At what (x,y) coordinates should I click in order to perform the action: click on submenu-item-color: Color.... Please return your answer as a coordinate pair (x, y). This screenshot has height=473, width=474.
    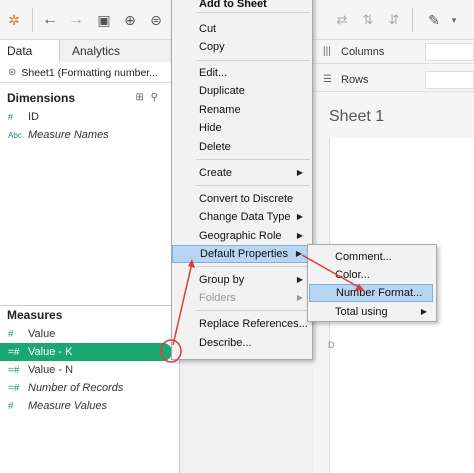
    Looking at the image, I should click on (372, 275).